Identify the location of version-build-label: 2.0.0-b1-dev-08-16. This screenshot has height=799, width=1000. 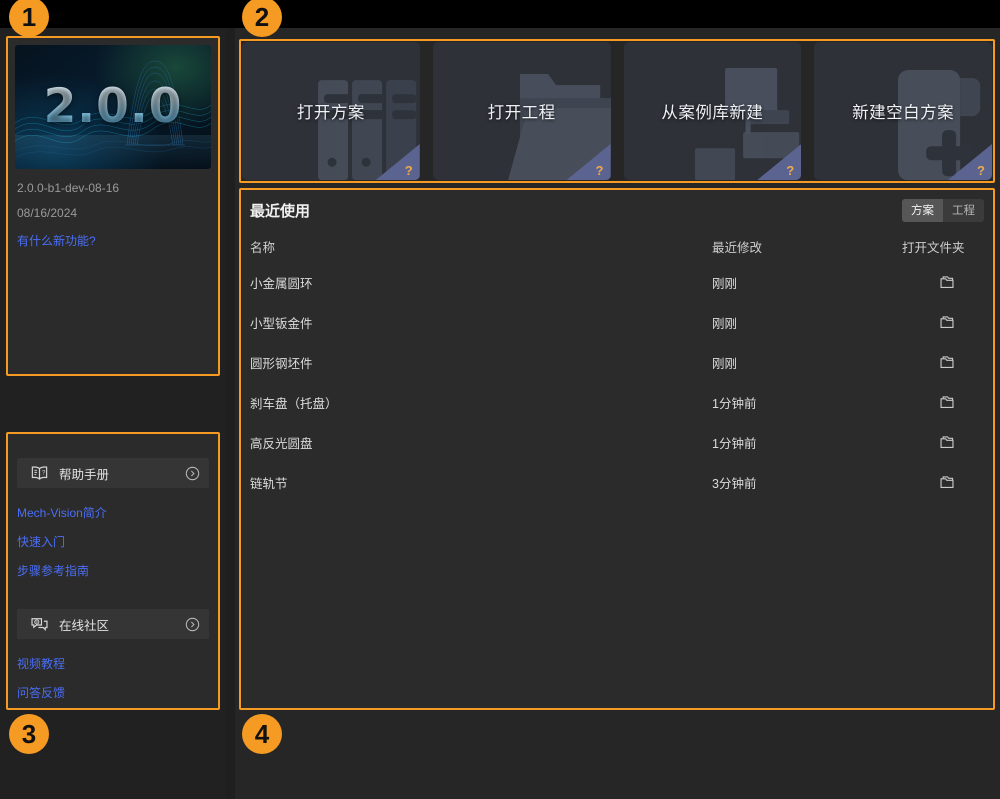
(68, 188).